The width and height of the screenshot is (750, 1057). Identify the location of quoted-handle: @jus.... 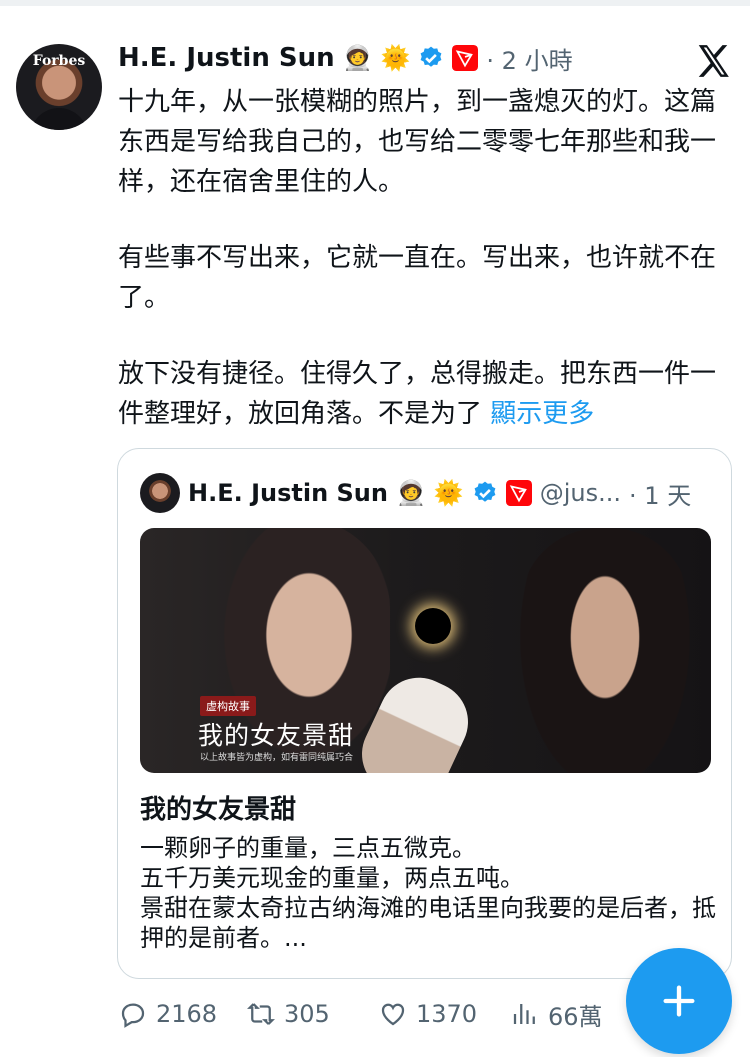
(580, 493).